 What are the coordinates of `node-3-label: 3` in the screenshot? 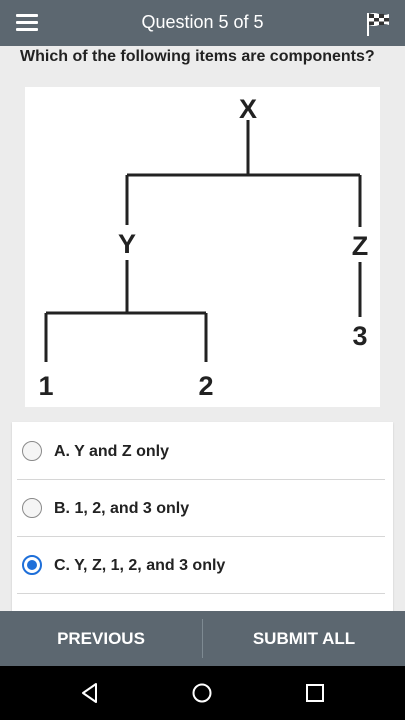 It's located at (359, 336).